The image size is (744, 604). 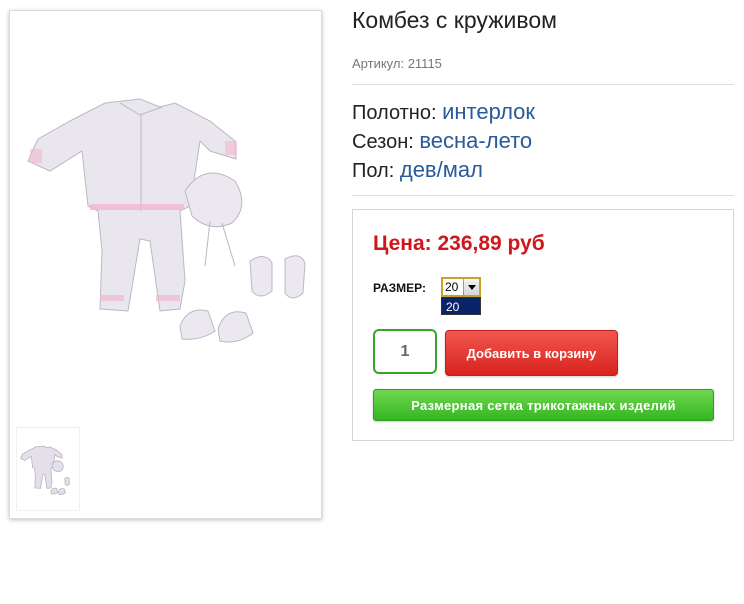 I want to click on size-option: 20, so click(x=461, y=306).